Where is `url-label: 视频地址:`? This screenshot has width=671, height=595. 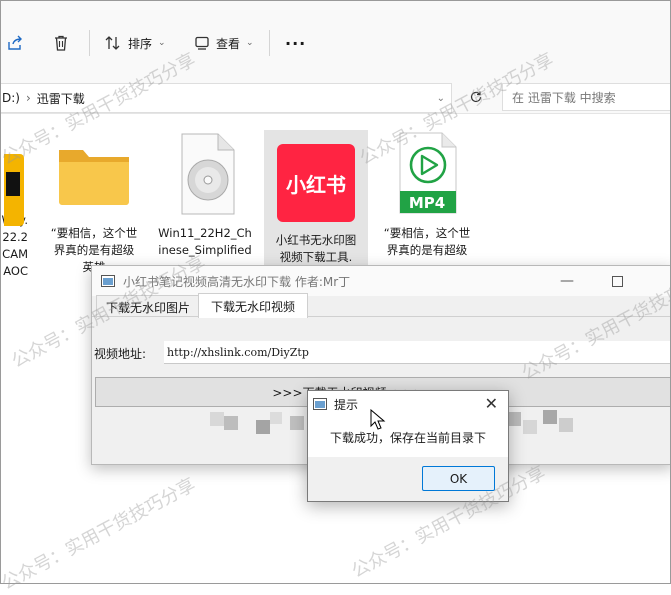 url-label: 视频地址: is located at coordinates (120, 354).